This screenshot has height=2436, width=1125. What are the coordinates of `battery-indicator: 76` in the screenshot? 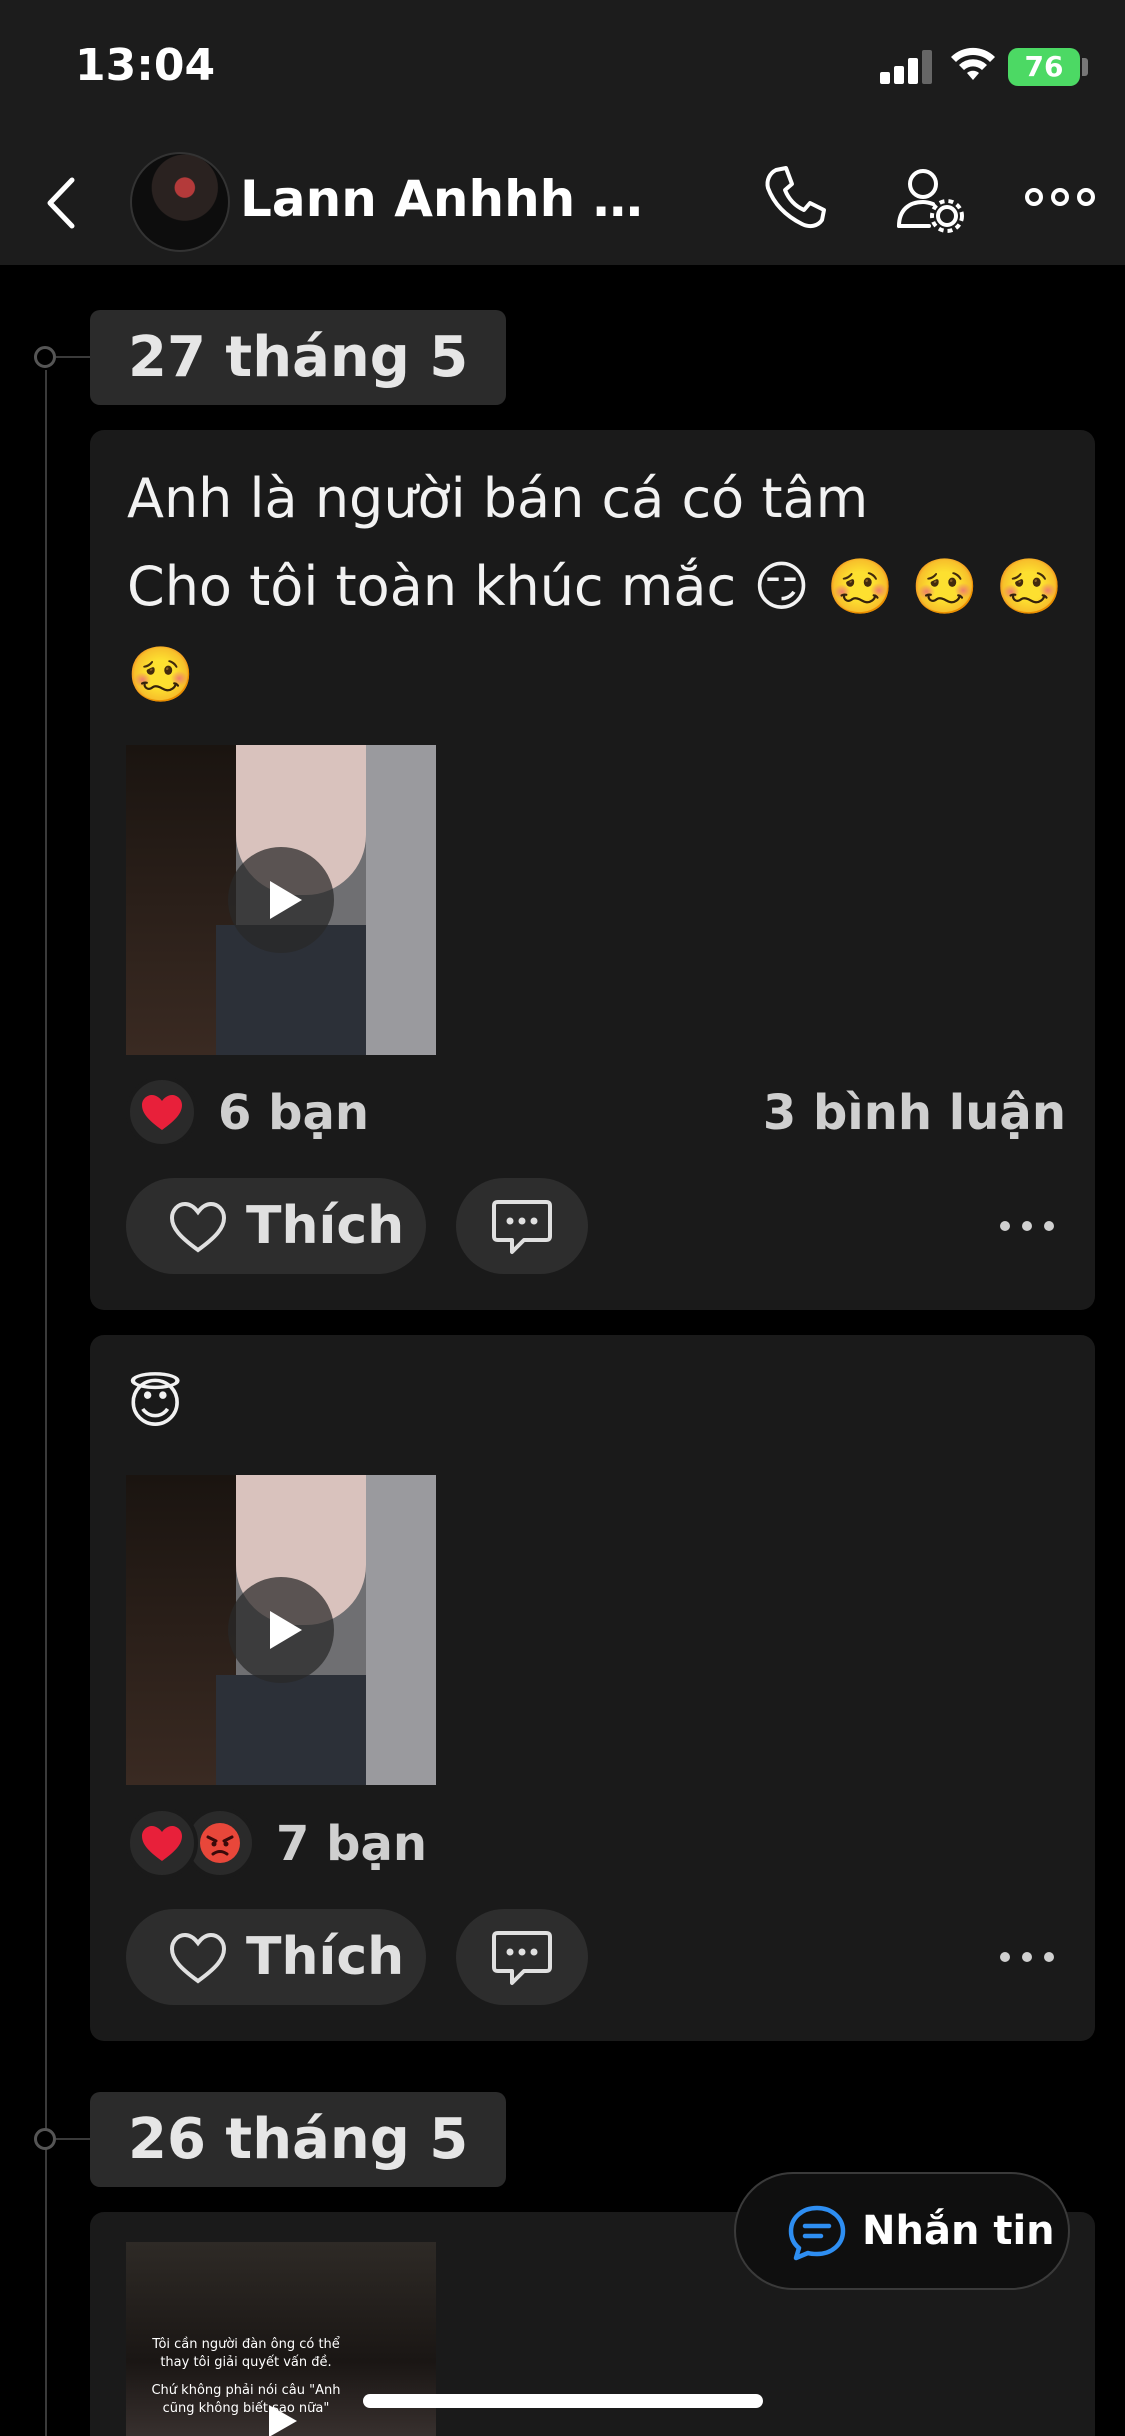 It's located at (1044, 67).